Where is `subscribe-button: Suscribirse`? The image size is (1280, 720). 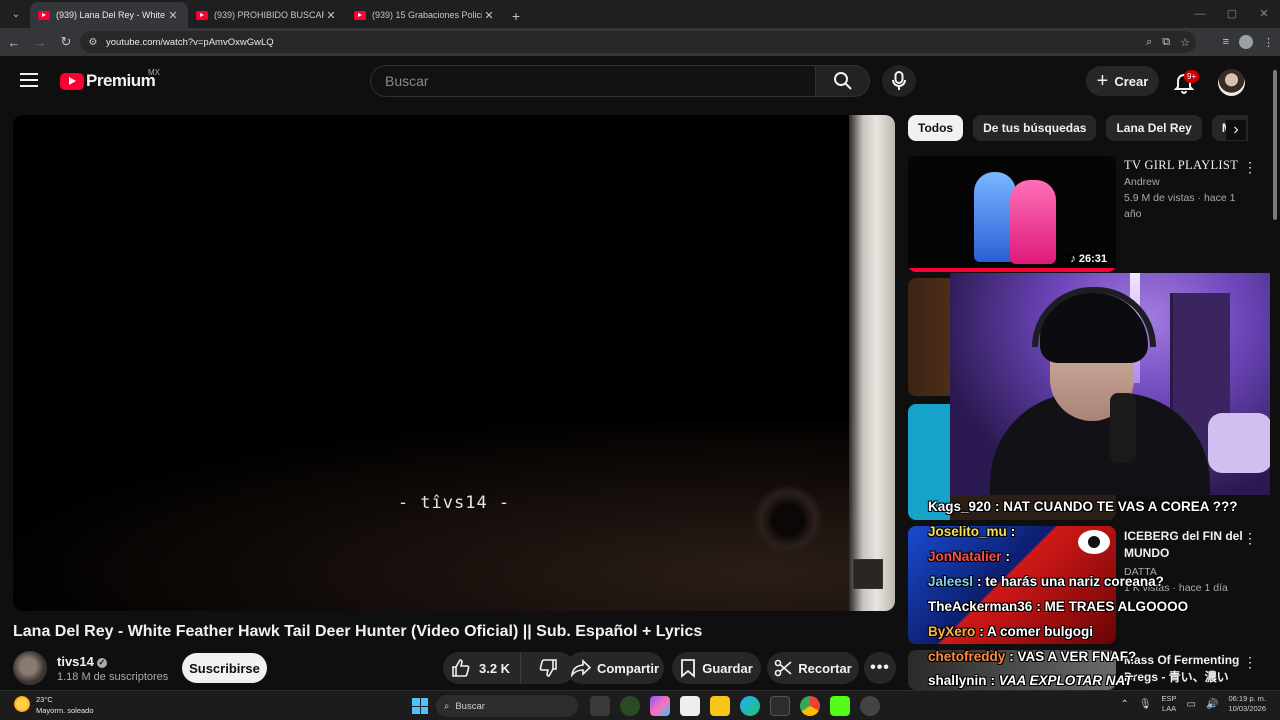 subscribe-button: Suscribirse is located at coordinates (224, 668).